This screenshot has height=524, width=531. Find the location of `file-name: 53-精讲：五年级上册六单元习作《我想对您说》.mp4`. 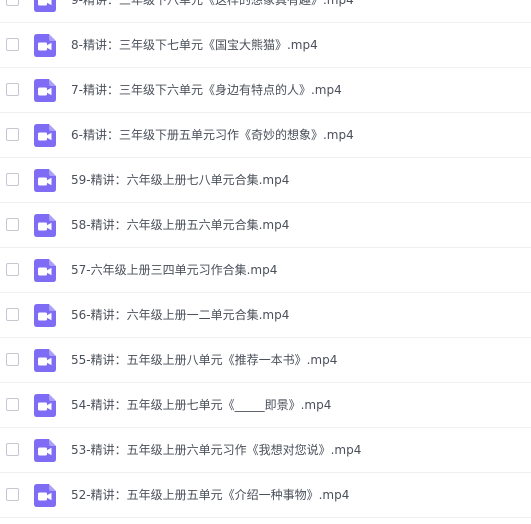

file-name: 53-精讲：五年级上册六单元习作《我想对您说》.mp4 is located at coordinates (216, 450).